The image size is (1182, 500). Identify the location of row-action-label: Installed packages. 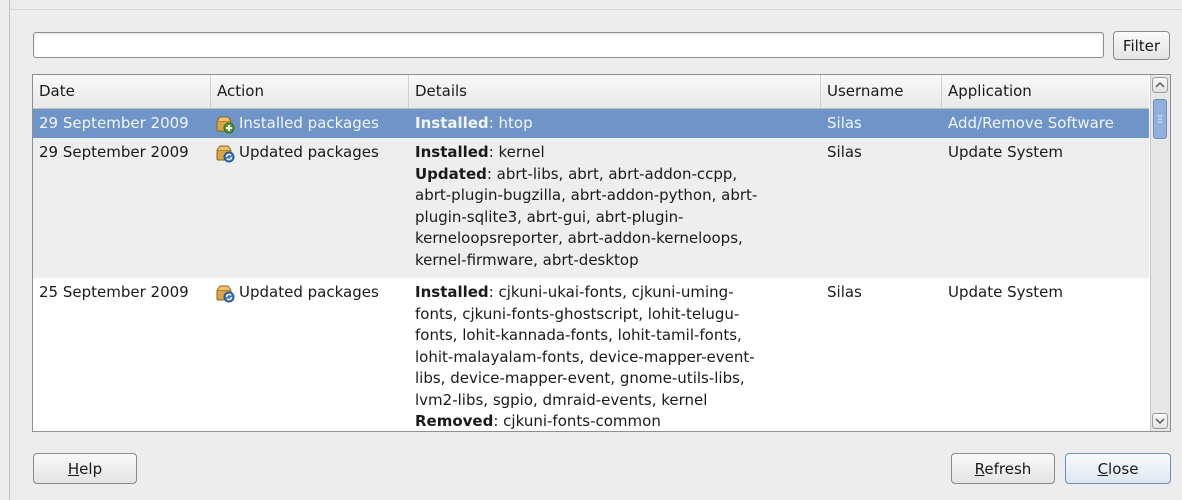
(309, 123).